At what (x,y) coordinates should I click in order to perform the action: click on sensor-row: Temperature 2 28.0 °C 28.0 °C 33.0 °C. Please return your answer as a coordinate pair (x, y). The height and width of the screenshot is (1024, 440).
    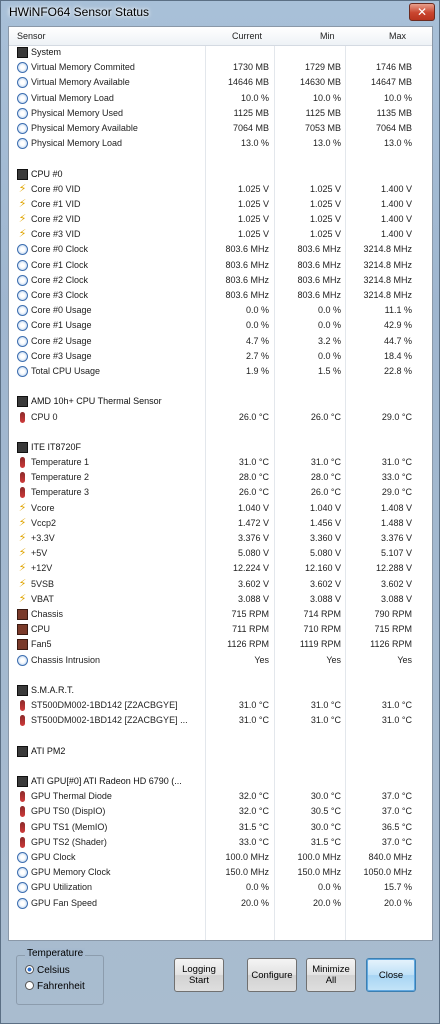
    Looking at the image, I should click on (220, 477).